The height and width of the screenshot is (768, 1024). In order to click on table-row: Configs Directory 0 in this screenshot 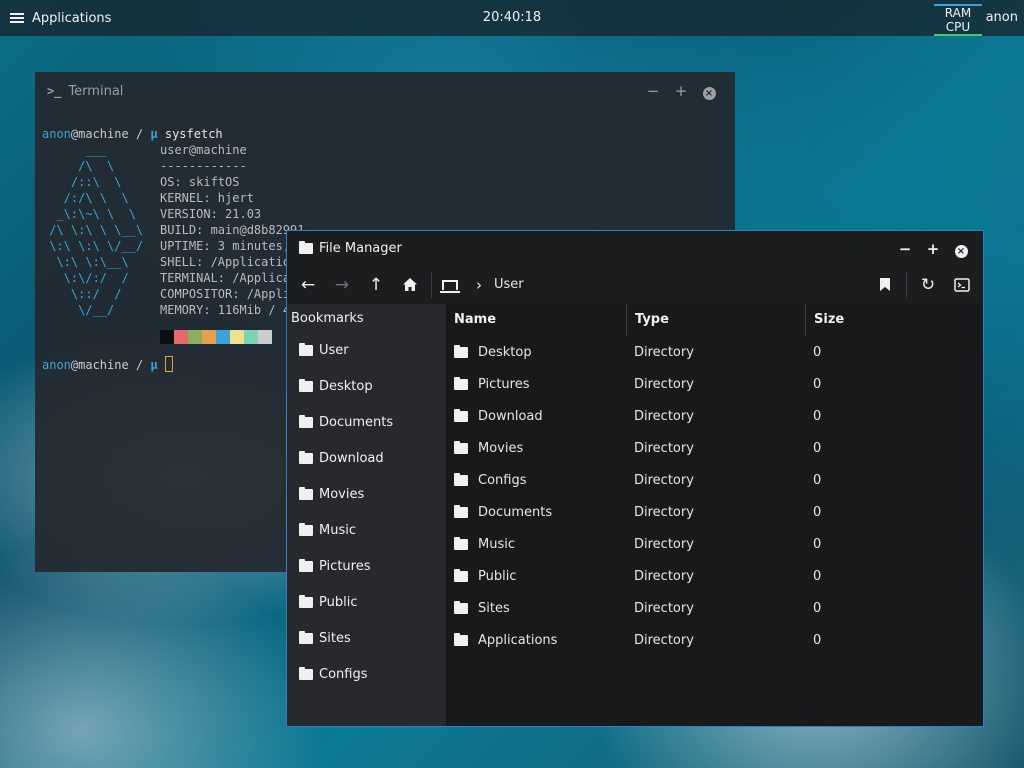, I will do `click(714, 480)`.